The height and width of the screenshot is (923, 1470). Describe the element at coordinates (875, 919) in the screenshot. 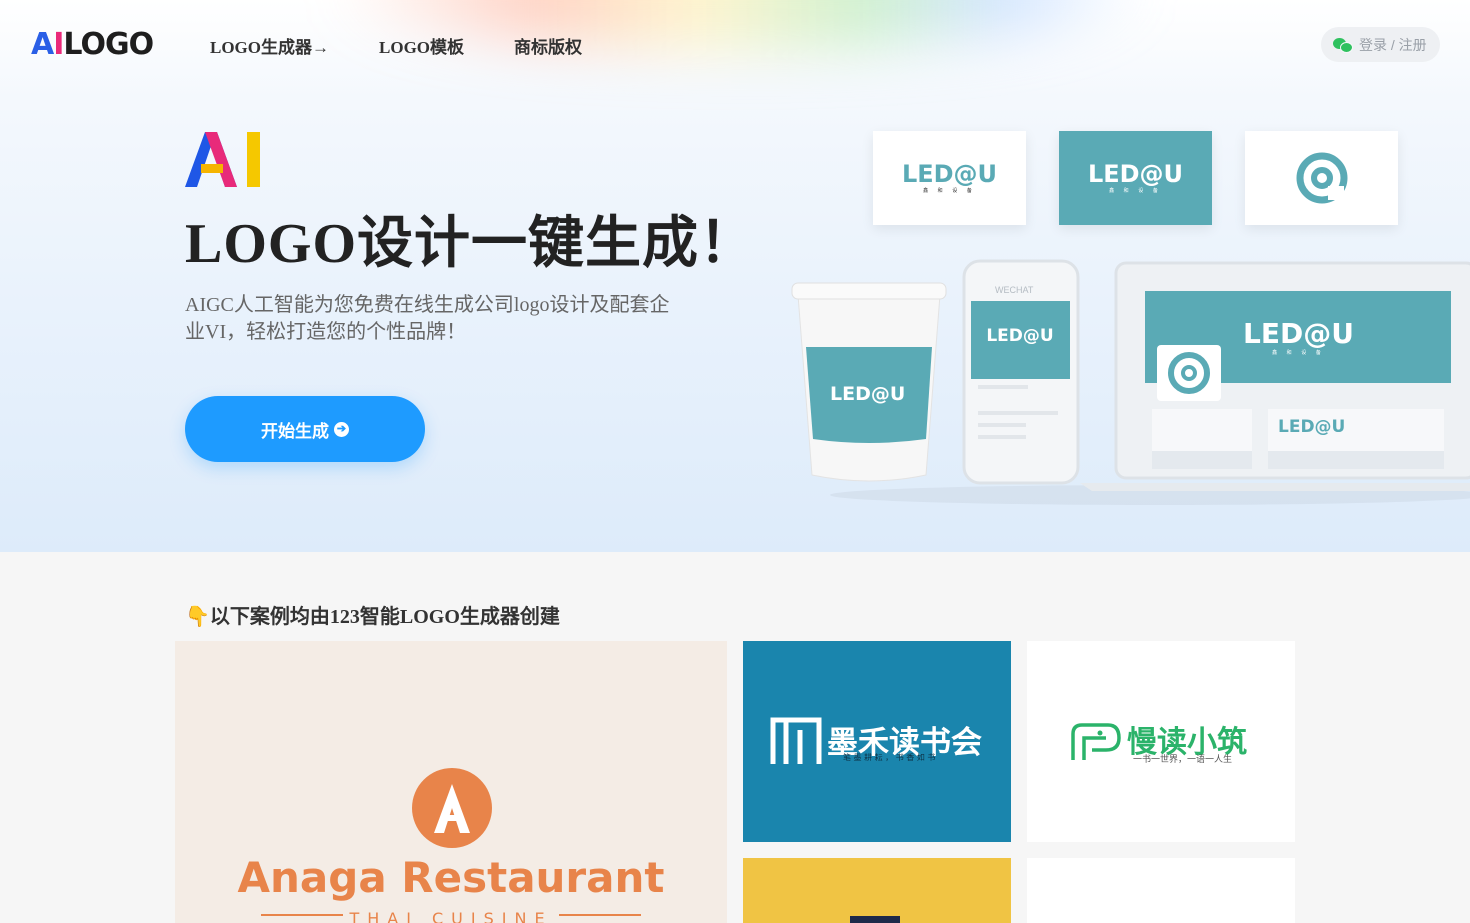

I see `yellow-tile-mark` at that location.